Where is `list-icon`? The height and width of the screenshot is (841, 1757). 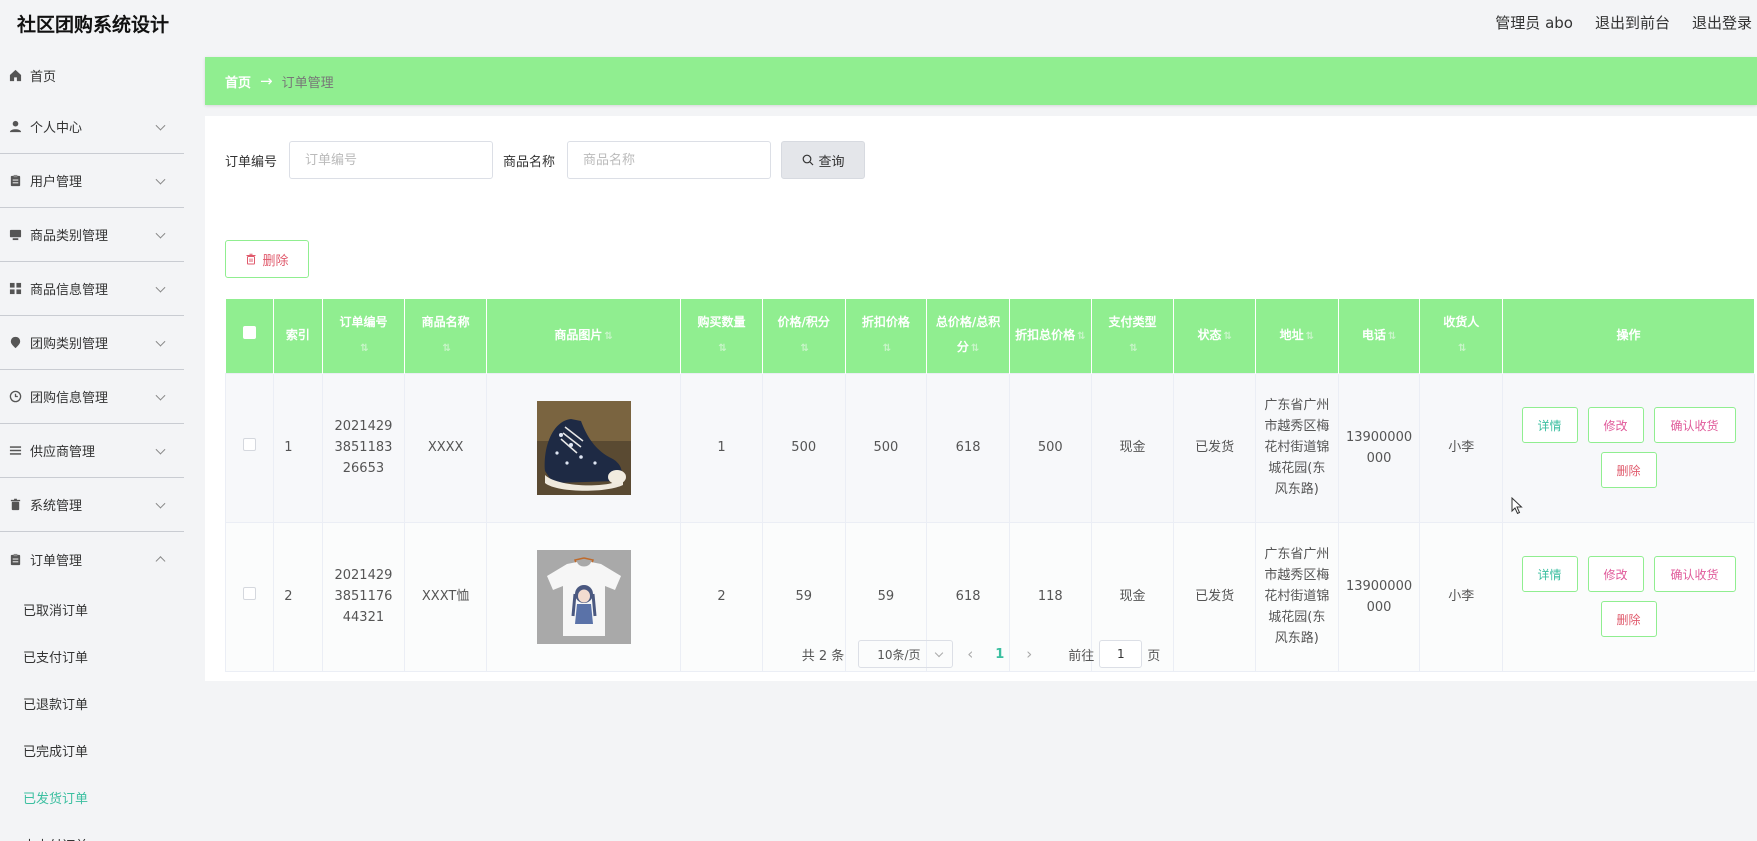
list-icon is located at coordinates (15, 451).